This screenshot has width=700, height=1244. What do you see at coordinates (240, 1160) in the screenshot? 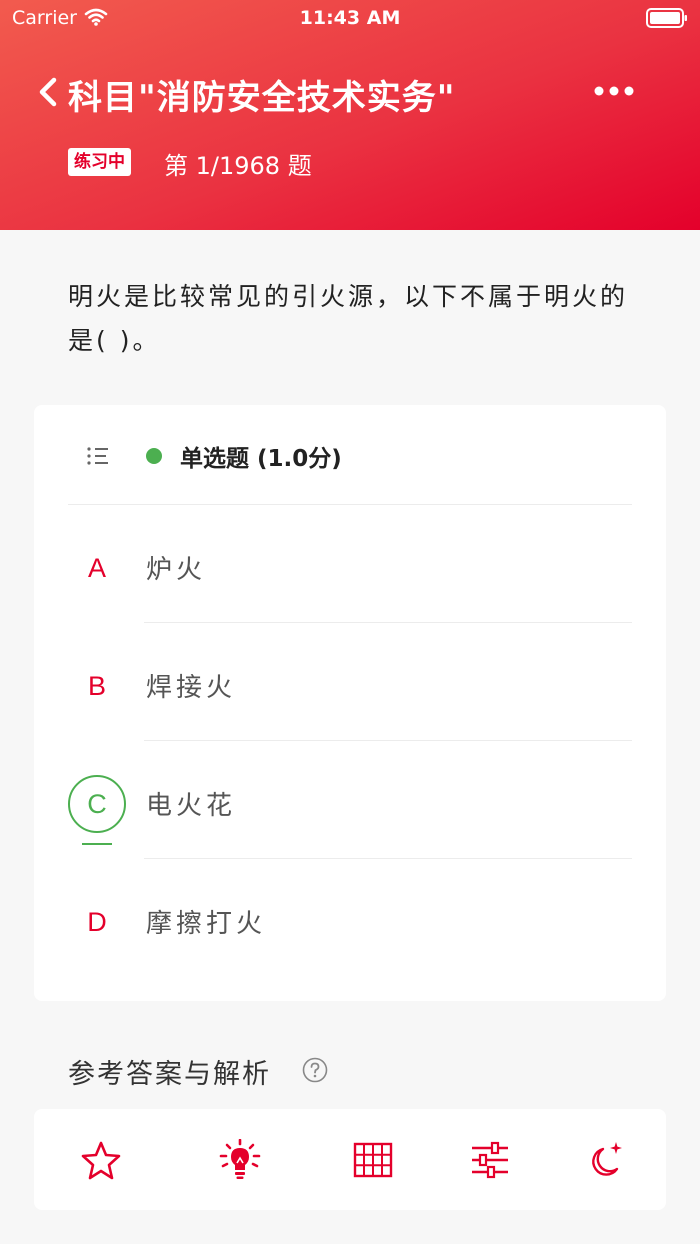
I see `lightbulb-icon` at bounding box center [240, 1160].